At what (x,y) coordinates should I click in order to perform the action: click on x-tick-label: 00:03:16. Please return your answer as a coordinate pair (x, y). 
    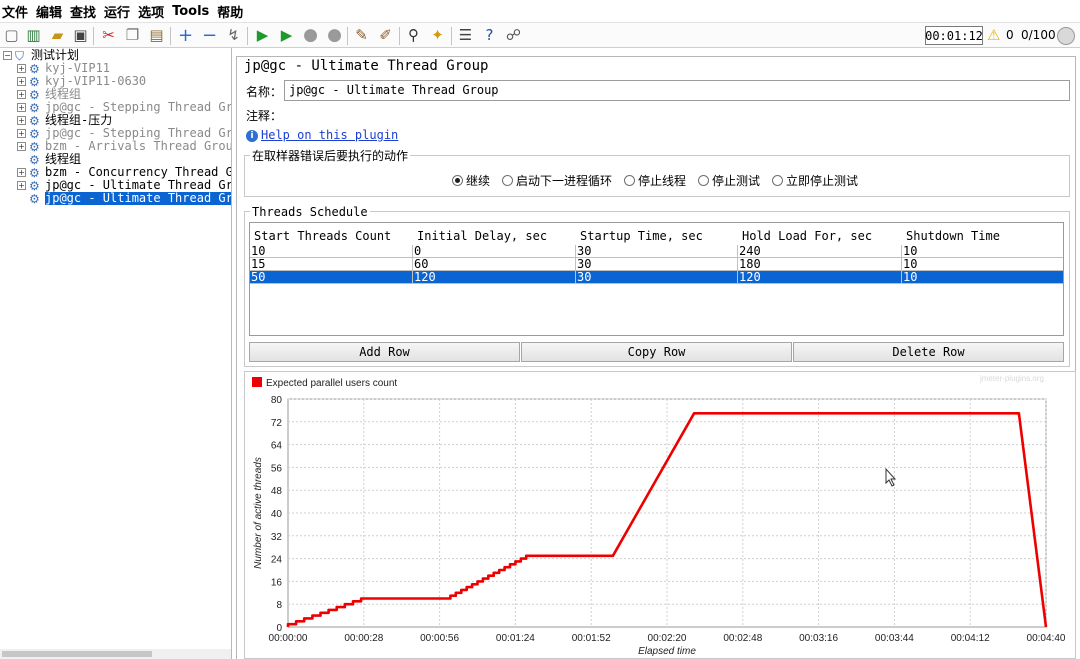
    Looking at the image, I should click on (818, 638).